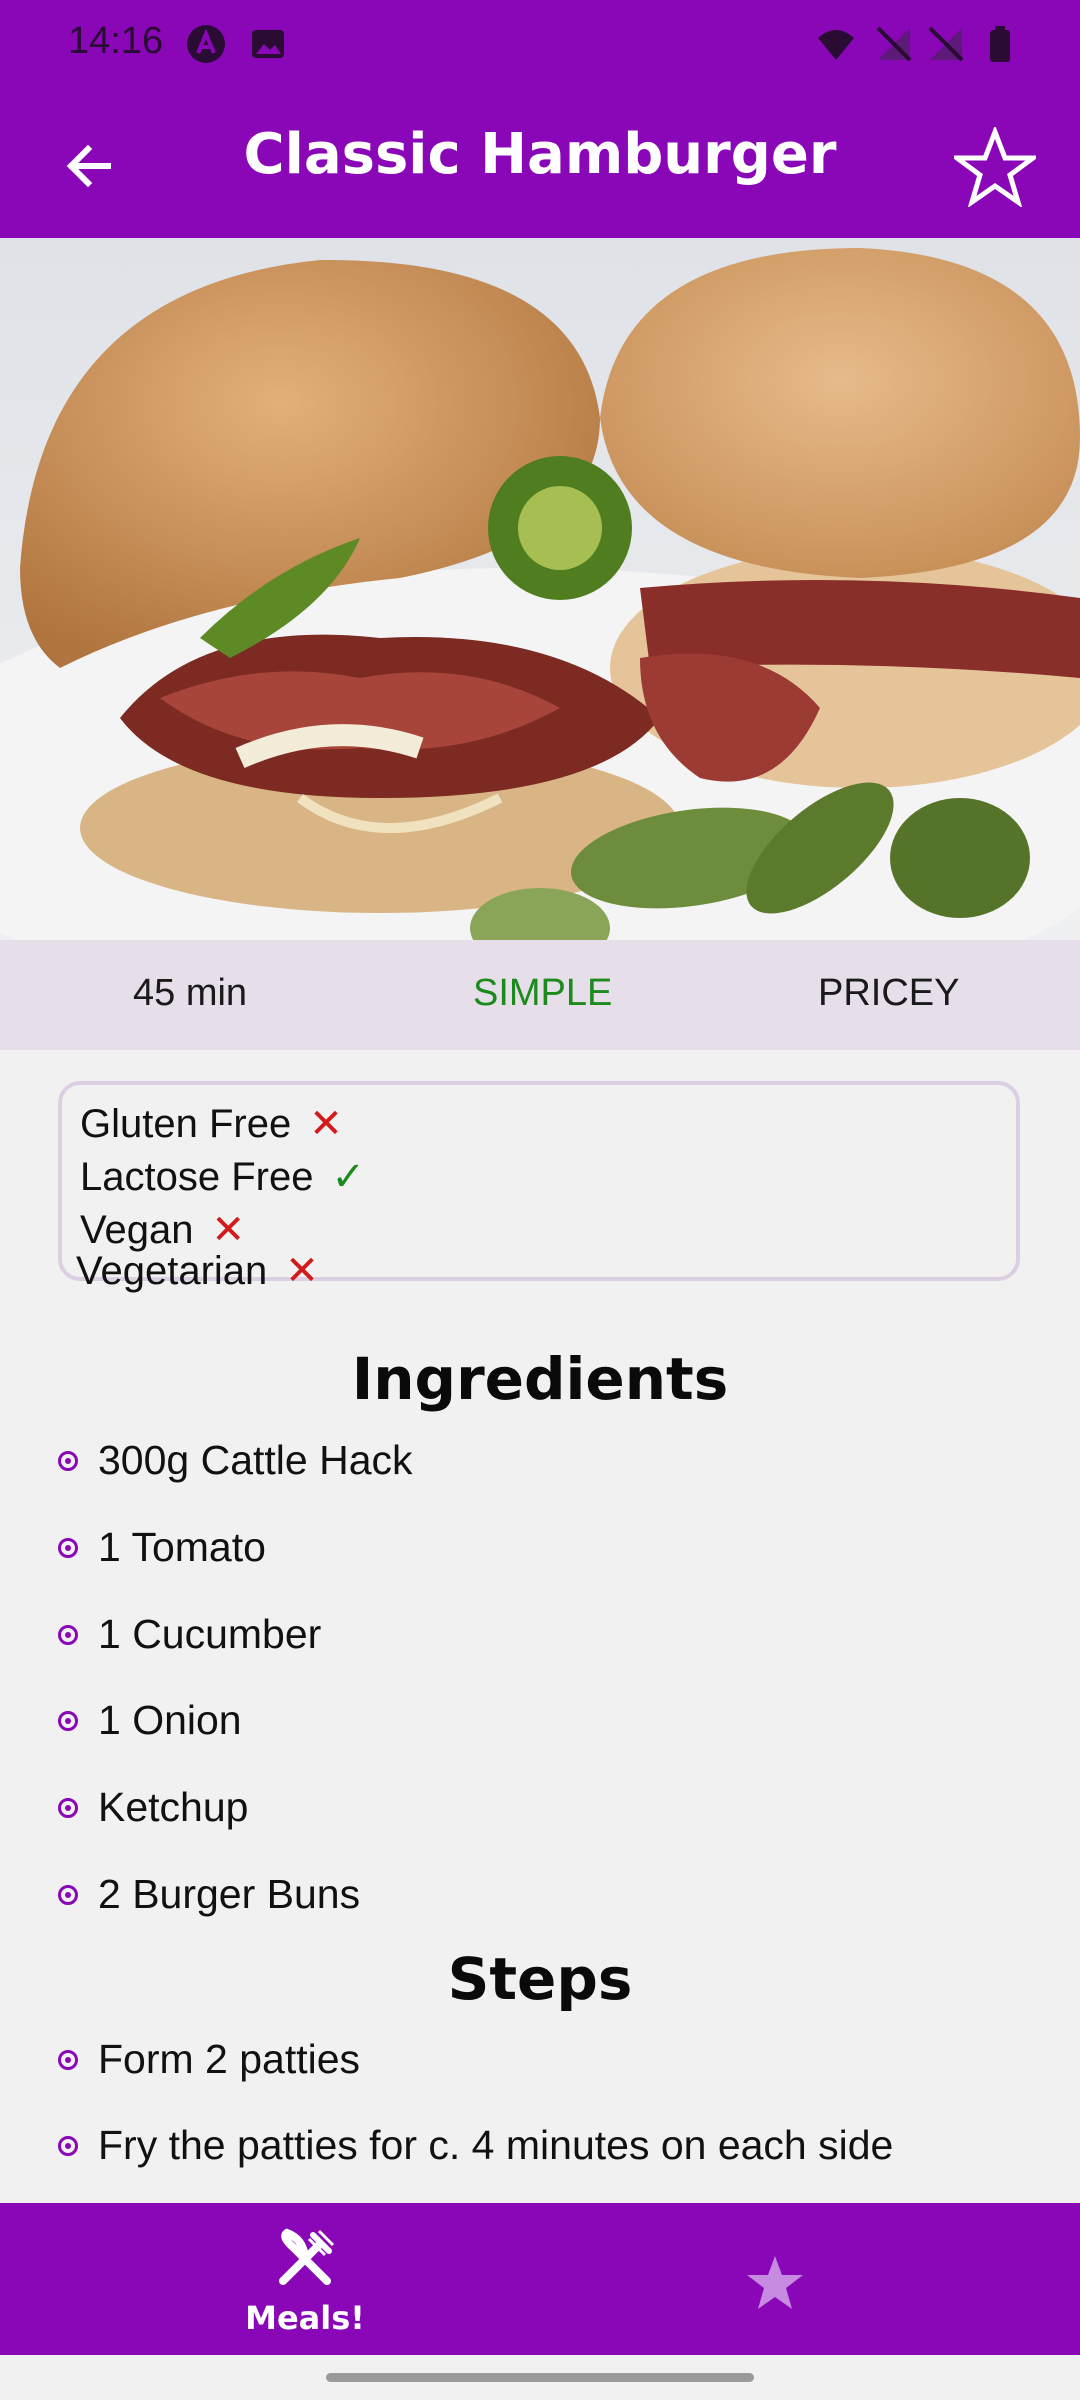  Describe the element at coordinates (307, 2256) in the screenshot. I see `restaurant-icon` at that location.